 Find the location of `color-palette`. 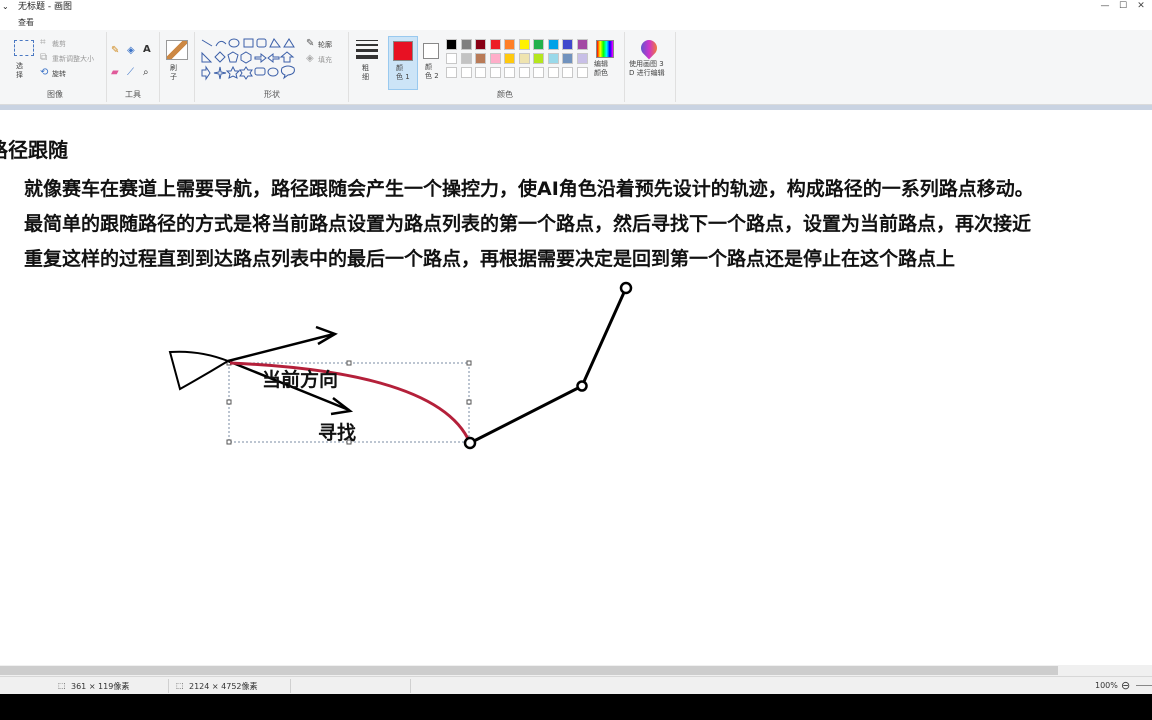

color-palette is located at coordinates (521, 60).